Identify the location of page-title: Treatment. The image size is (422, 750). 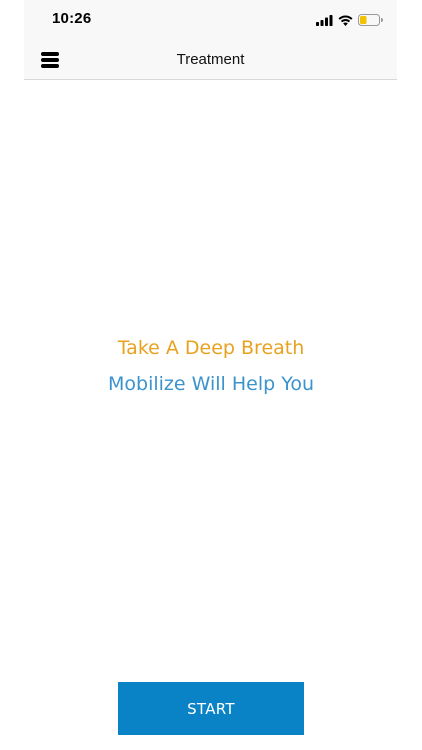
(210, 59).